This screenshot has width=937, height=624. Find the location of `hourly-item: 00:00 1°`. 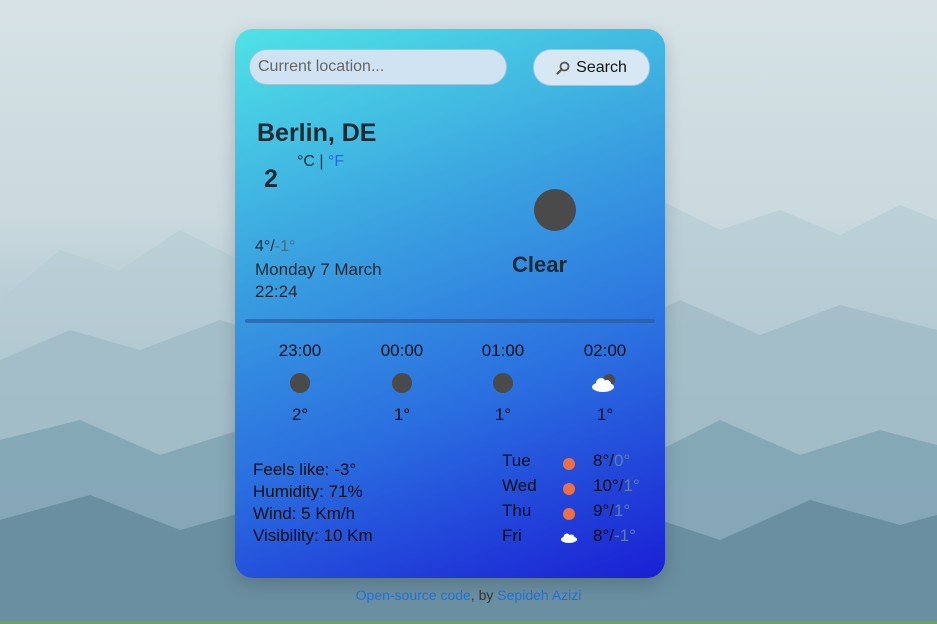

hourly-item: 00:00 1° is located at coordinates (402, 383).